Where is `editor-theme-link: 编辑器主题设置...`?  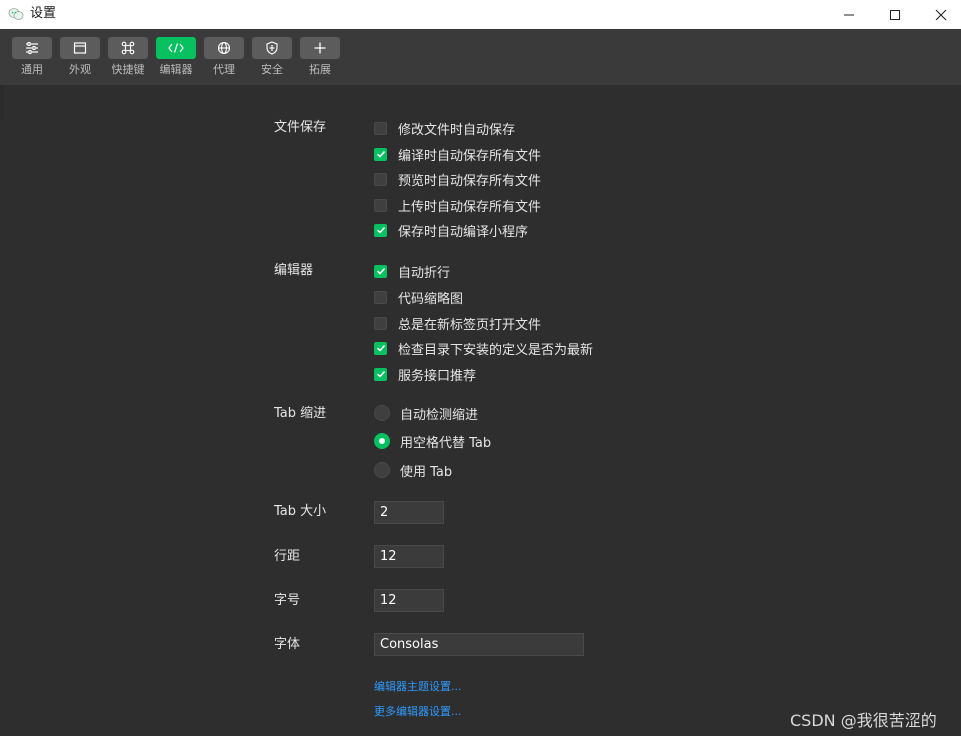
editor-theme-link: 编辑器主题设置... is located at coordinates (418, 686).